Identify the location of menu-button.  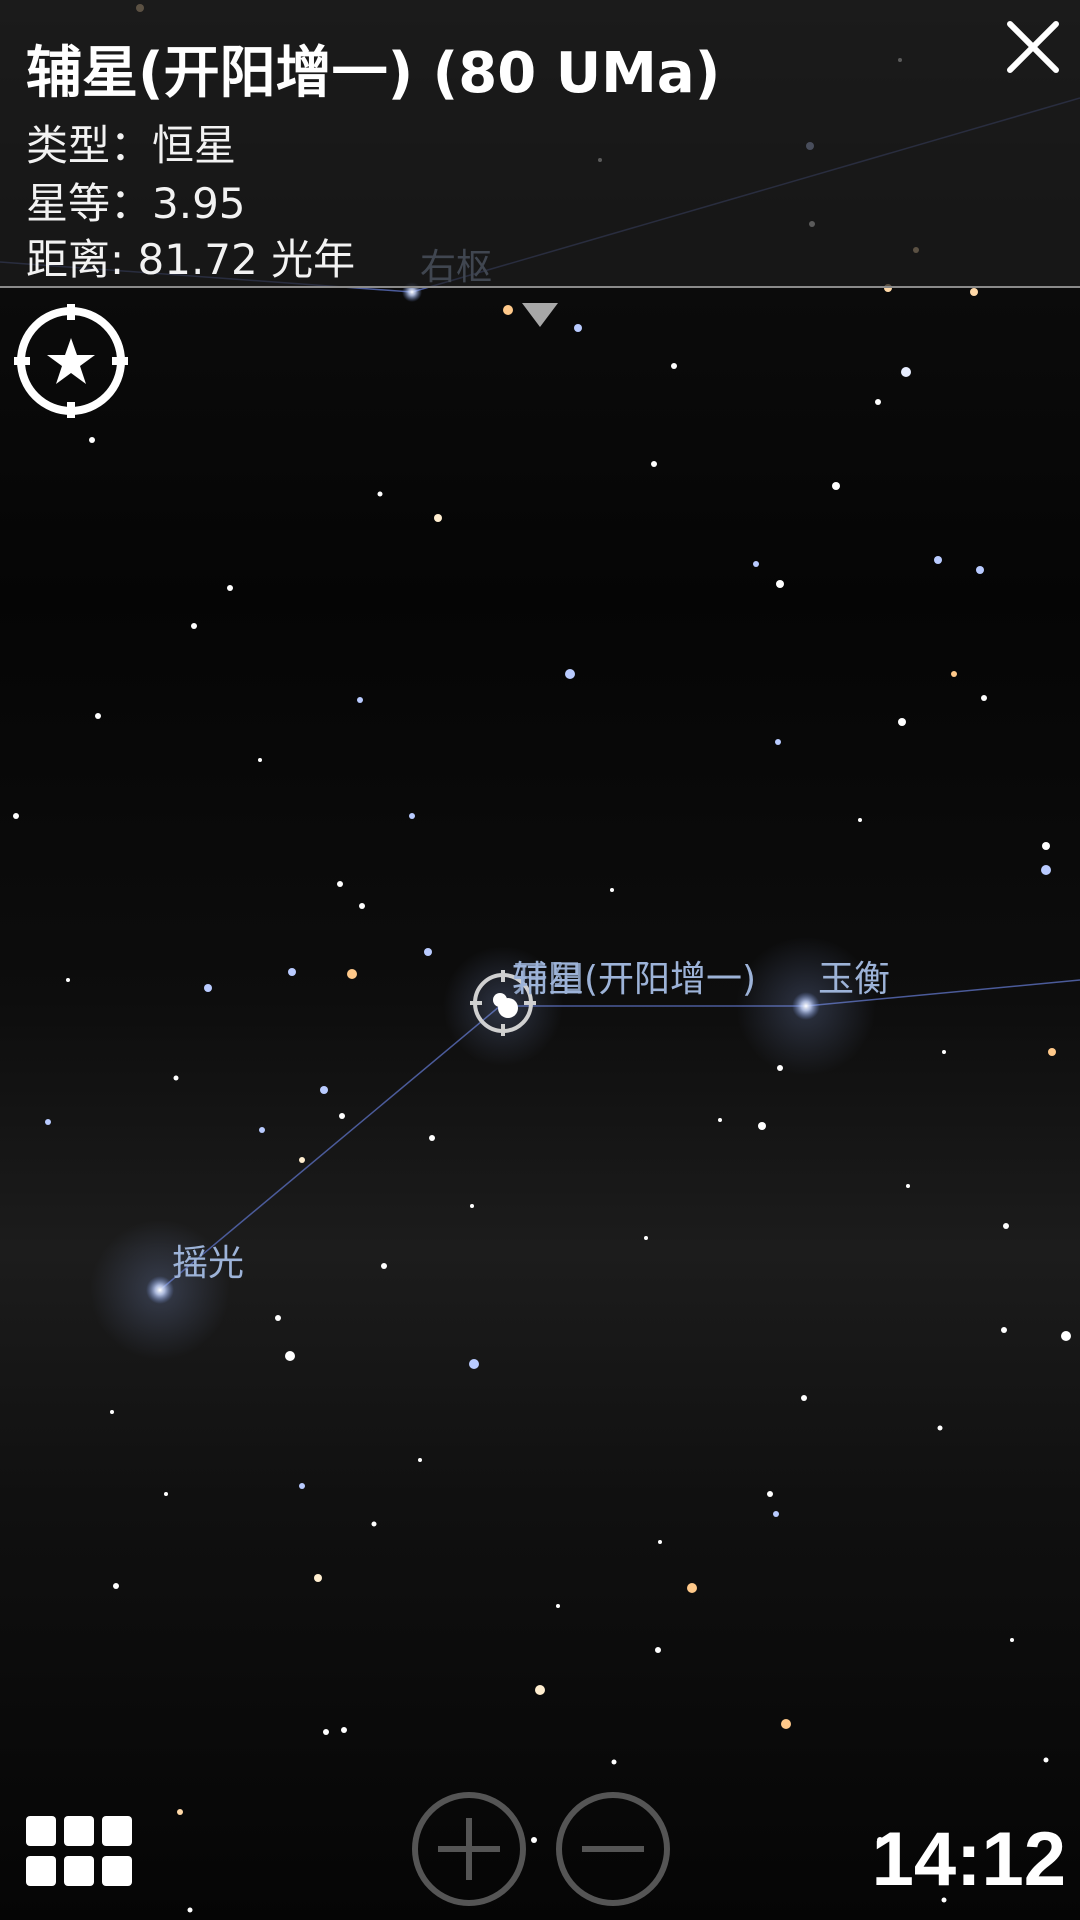
(80, 1852).